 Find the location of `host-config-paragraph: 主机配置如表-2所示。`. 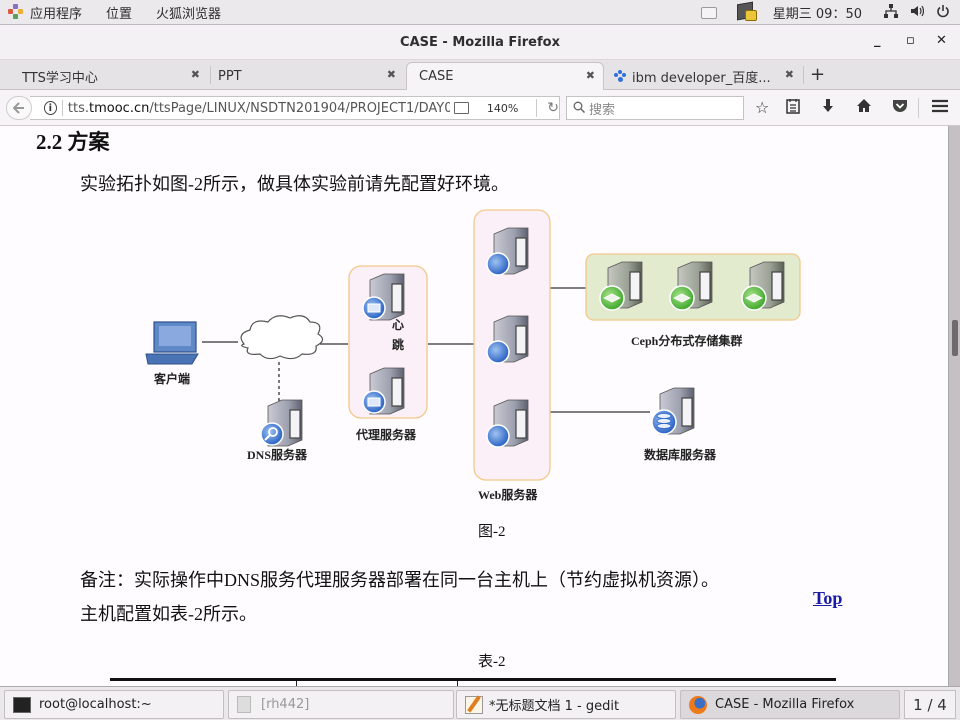

host-config-paragraph: 主机配置如表-2所示。 is located at coordinates (168, 614).